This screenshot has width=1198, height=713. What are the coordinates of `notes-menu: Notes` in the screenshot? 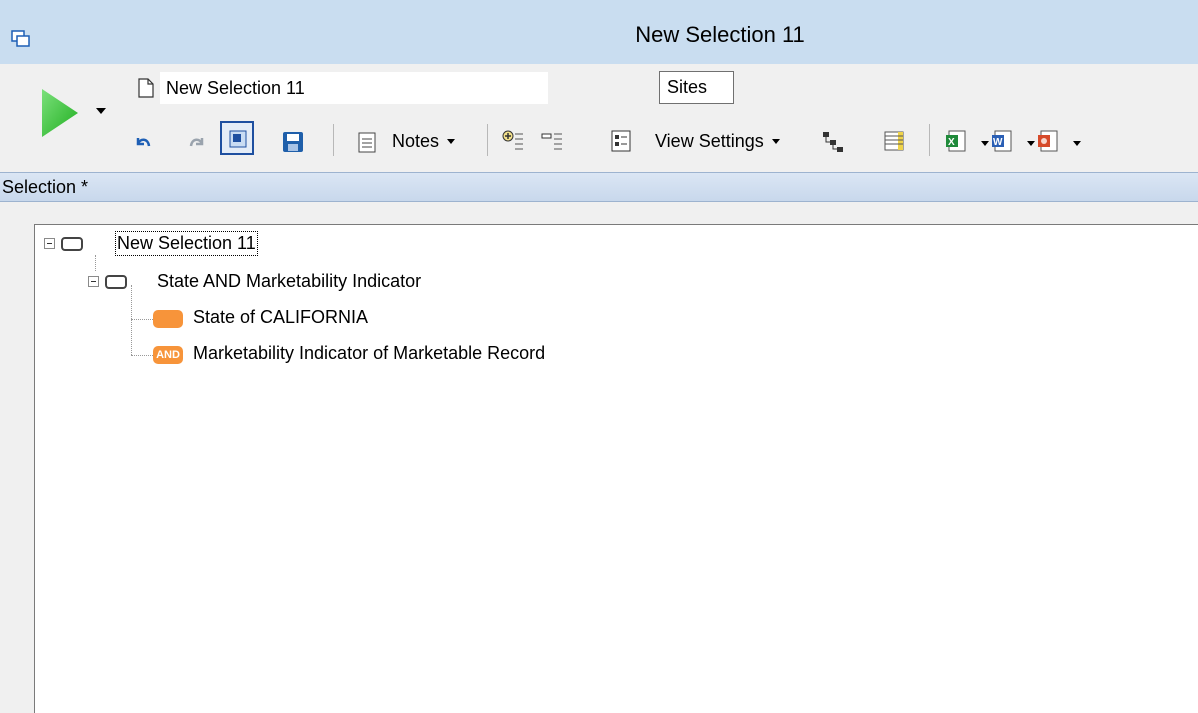 It's located at (424, 141).